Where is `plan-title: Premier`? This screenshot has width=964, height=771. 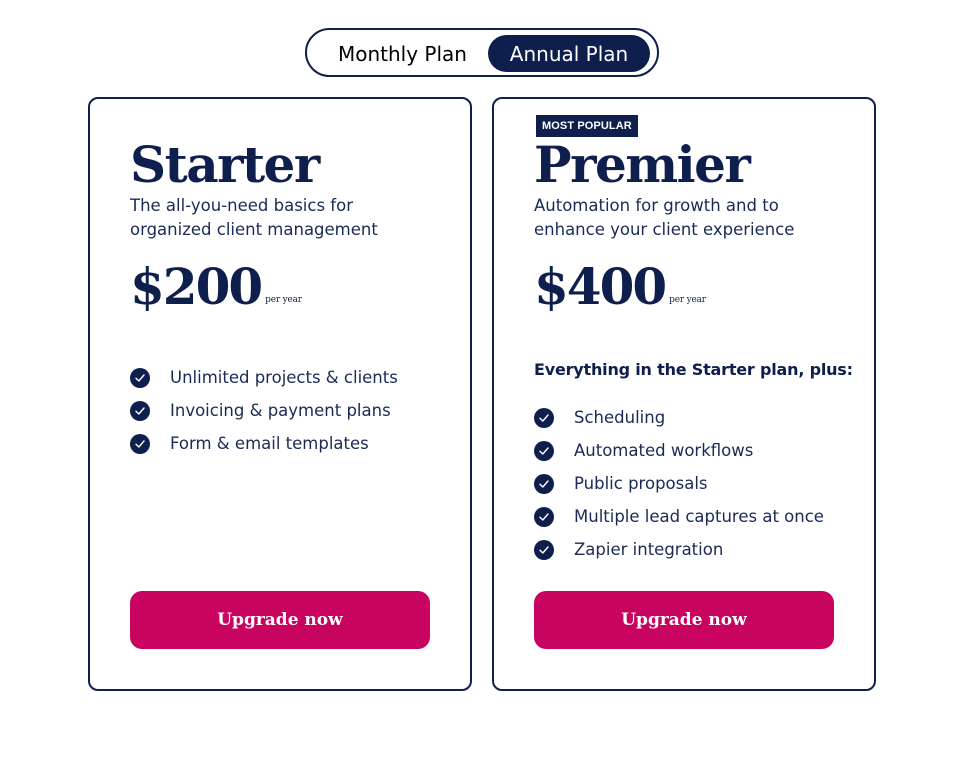 plan-title: Premier is located at coordinates (642, 164).